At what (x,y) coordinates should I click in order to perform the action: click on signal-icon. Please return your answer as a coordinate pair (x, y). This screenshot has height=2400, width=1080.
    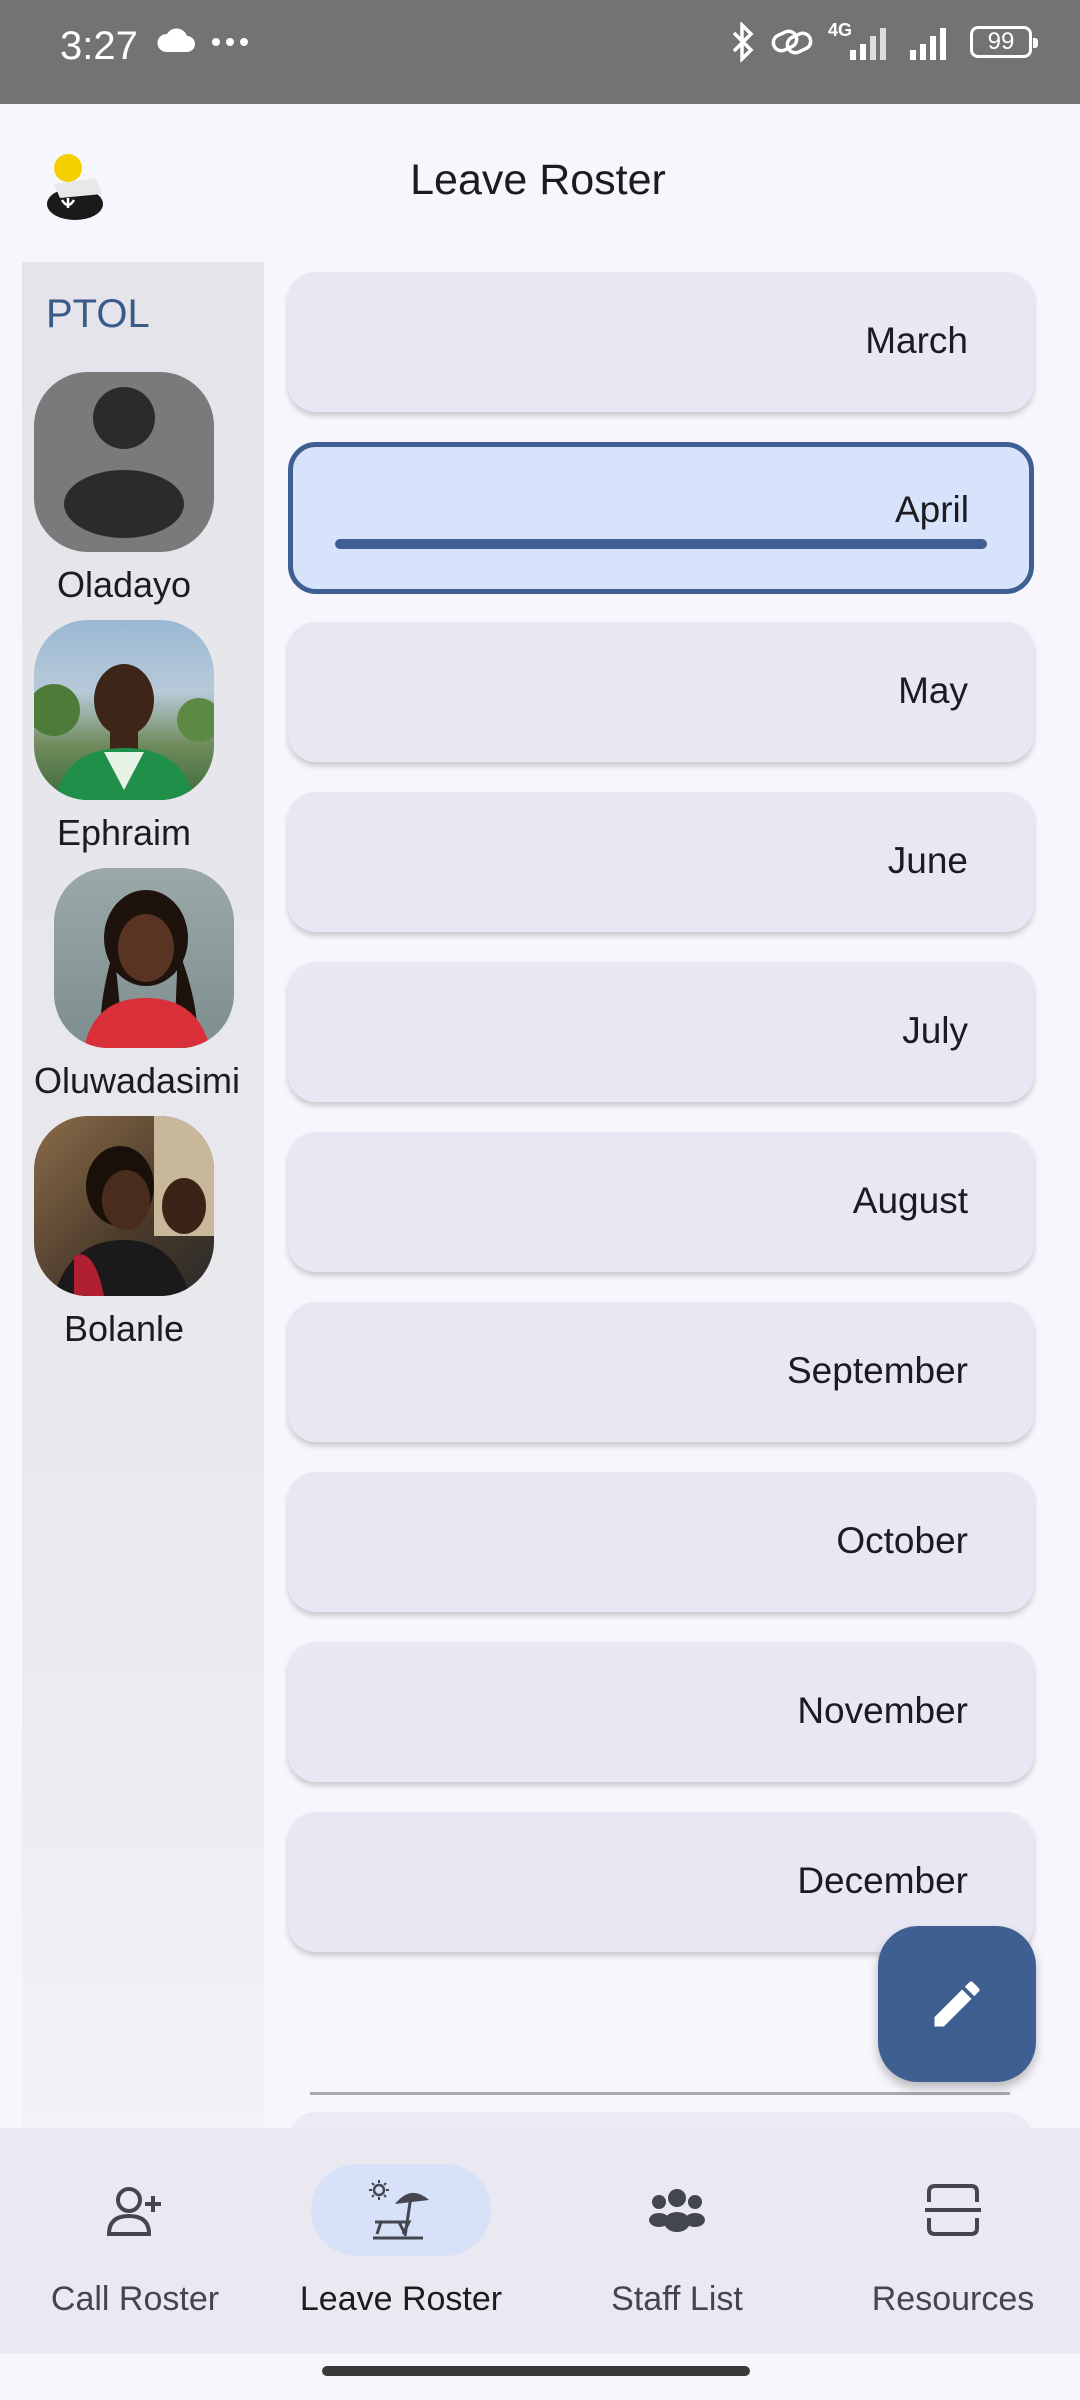
    Looking at the image, I should click on (928, 44).